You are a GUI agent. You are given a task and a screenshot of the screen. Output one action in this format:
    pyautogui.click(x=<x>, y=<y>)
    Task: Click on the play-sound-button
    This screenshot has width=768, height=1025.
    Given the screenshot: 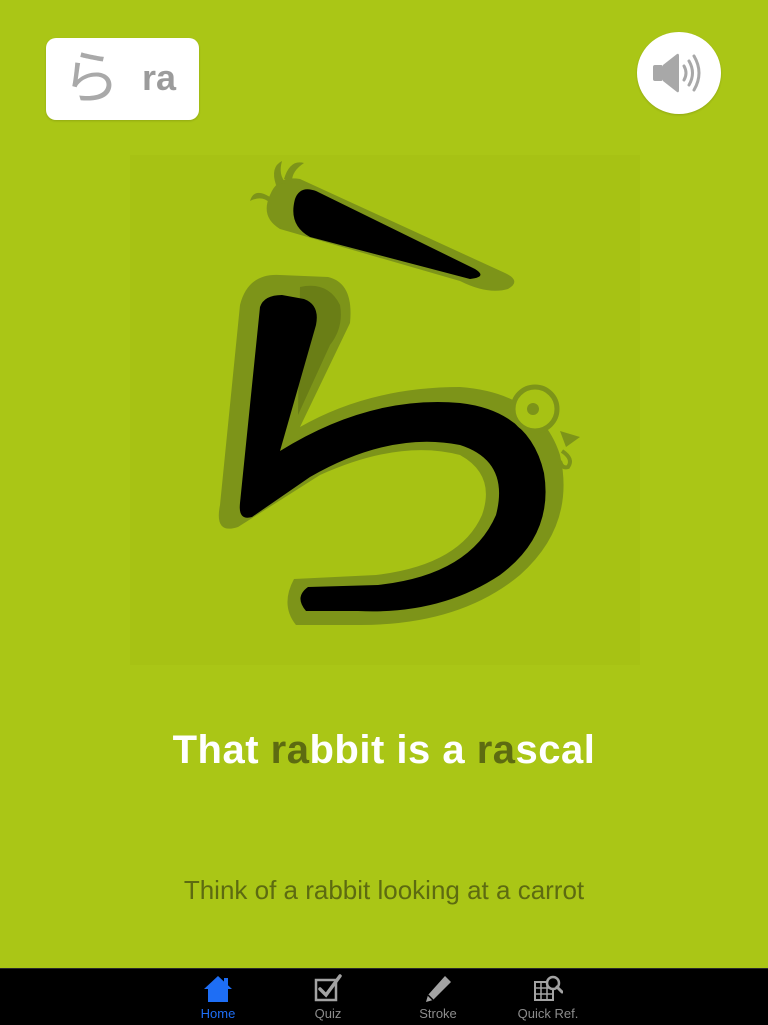 What is the action you would take?
    pyautogui.click(x=679, y=73)
    